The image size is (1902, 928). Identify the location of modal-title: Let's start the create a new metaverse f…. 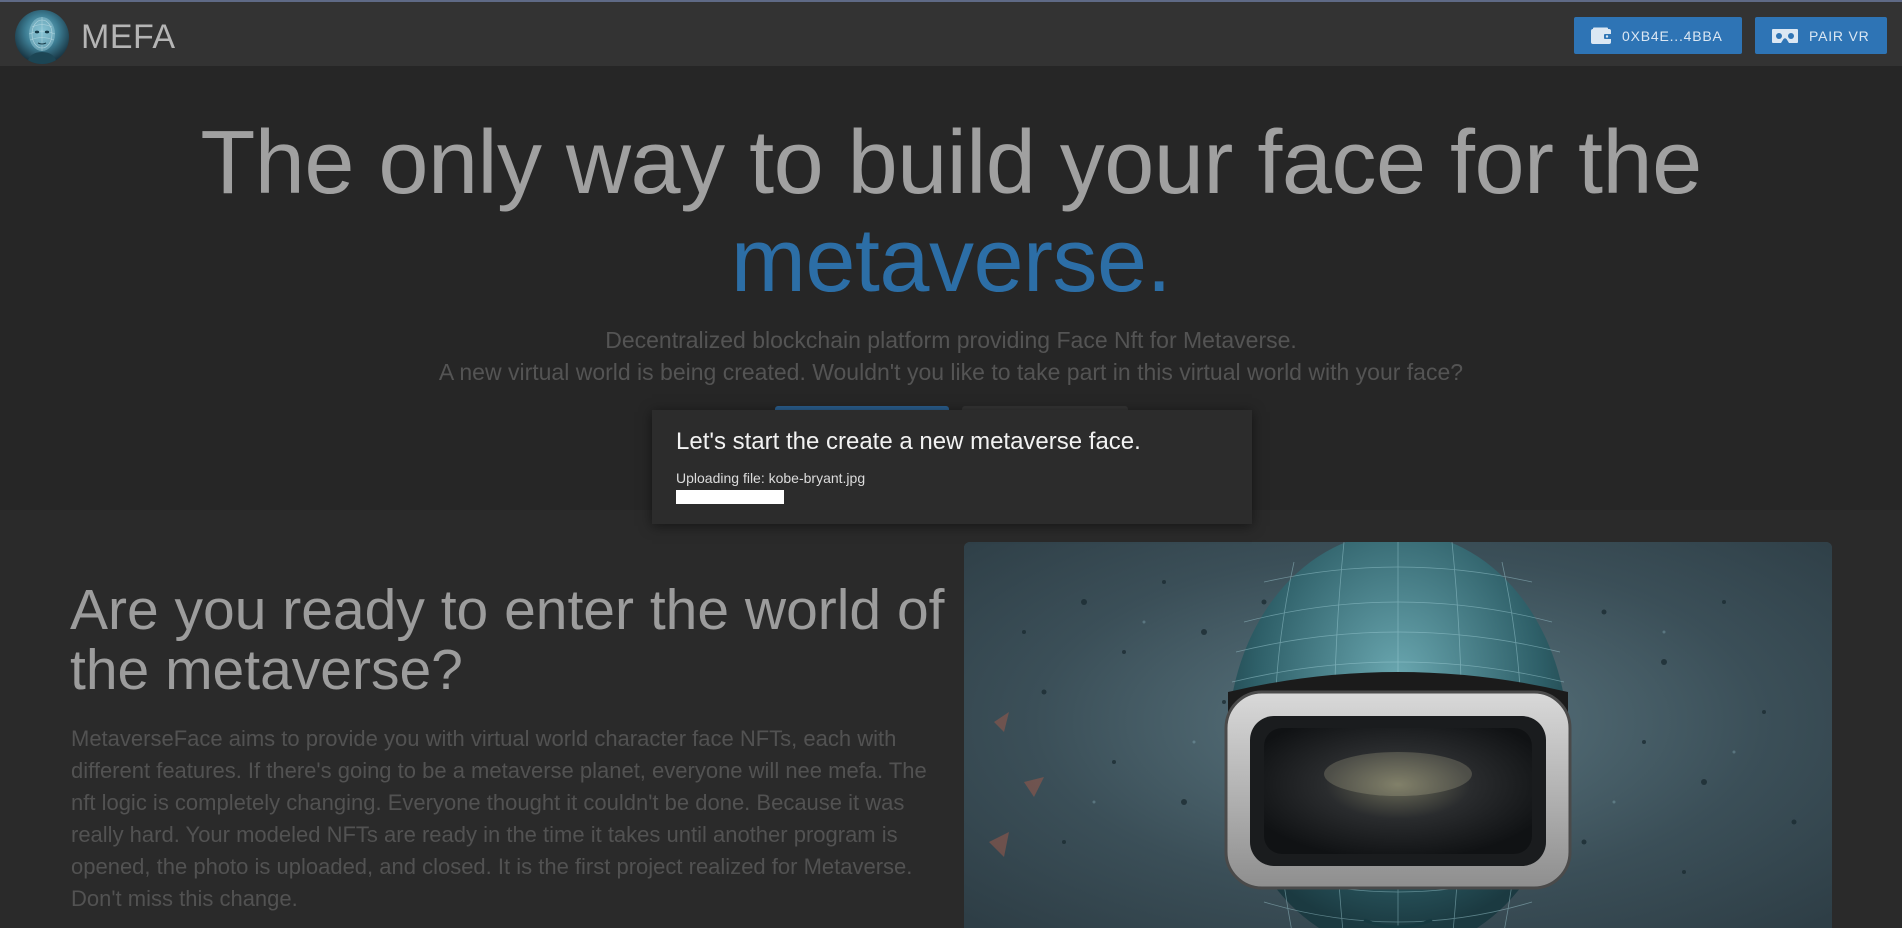
(908, 441).